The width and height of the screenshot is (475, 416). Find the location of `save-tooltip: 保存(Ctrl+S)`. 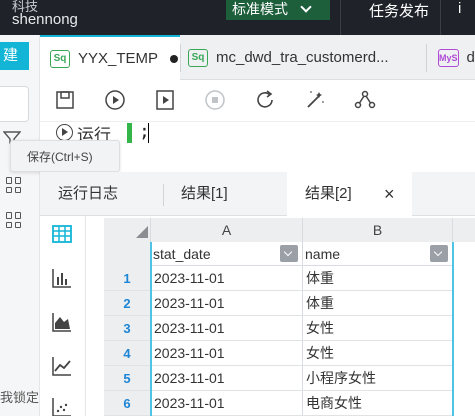

save-tooltip: 保存(Ctrl+S) is located at coordinates (65, 156).